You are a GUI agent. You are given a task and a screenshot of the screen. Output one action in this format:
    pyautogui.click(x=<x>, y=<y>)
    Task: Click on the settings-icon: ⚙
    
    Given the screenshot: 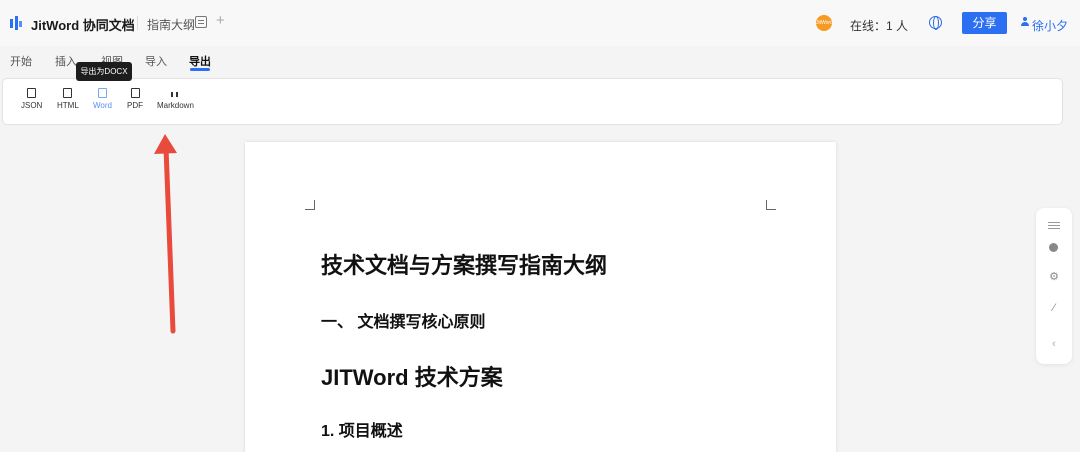 What is the action you would take?
    pyautogui.click(x=1054, y=277)
    